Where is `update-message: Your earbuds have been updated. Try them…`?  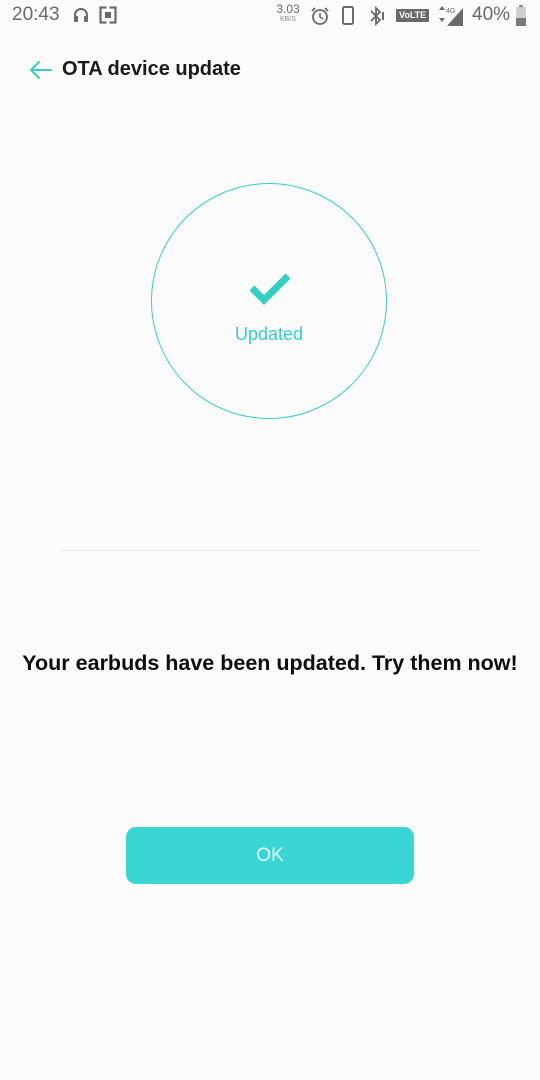 update-message: Your earbuds have been updated. Try them… is located at coordinates (270, 663).